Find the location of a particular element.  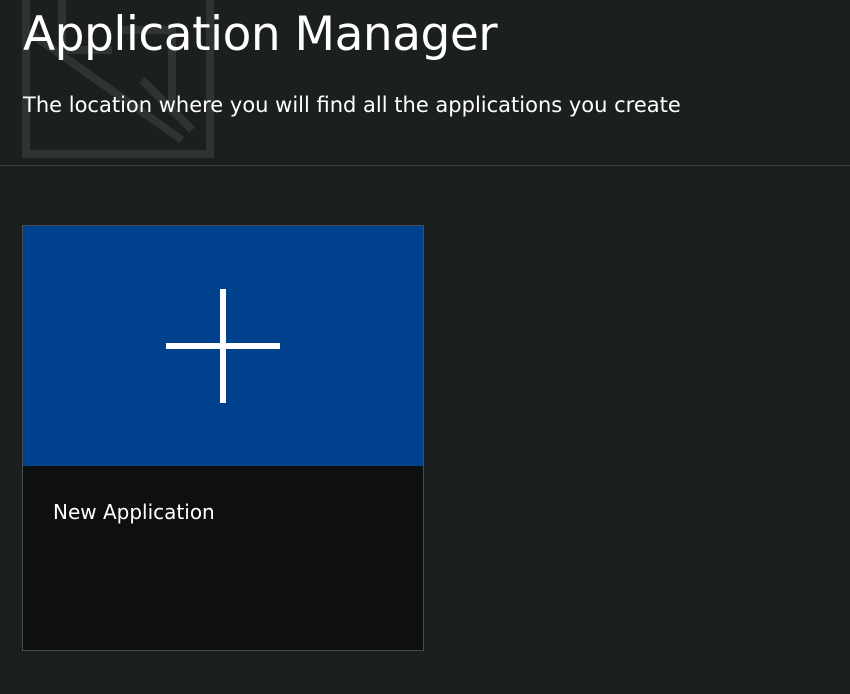

page-title: Application Manager is located at coordinates (260, 34).